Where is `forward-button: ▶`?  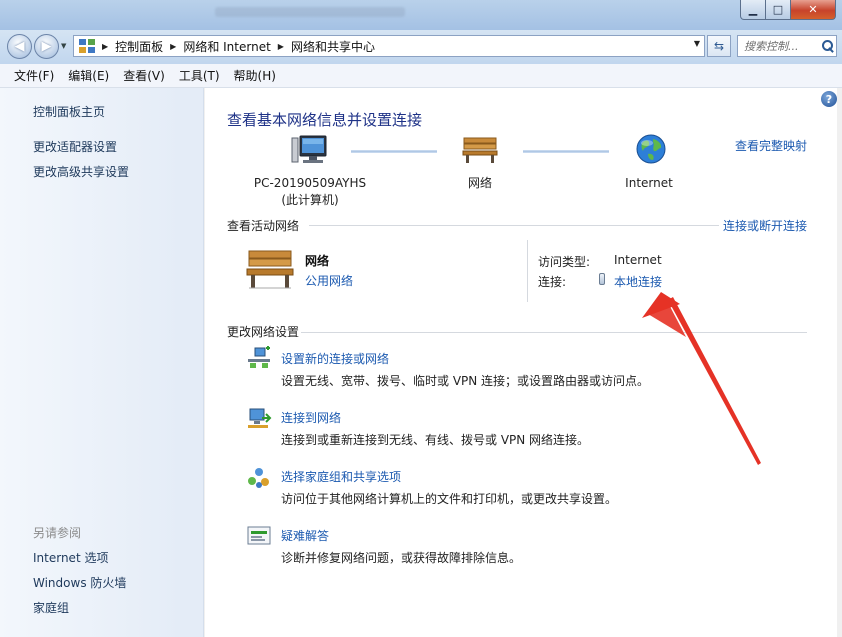
forward-button: ▶ is located at coordinates (46, 46).